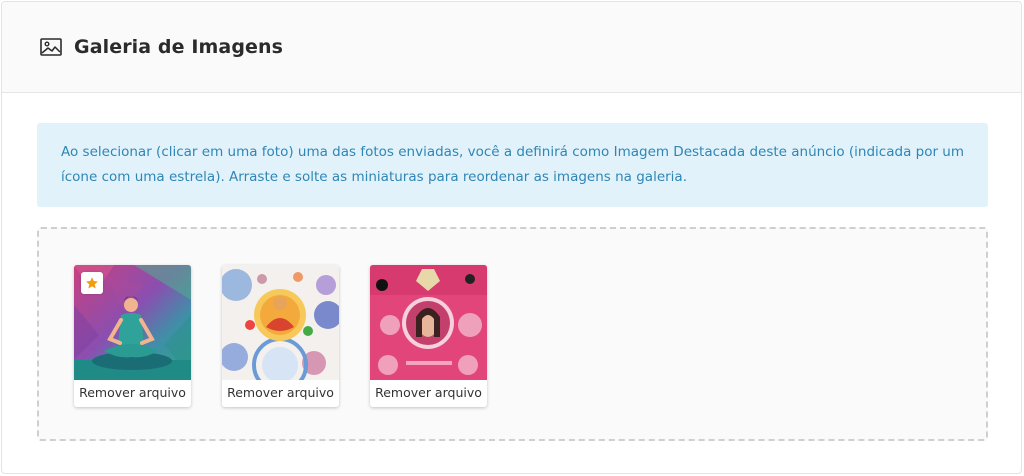 The height and width of the screenshot is (476, 1024). I want to click on page-title: Galeria de Imagens, so click(179, 47).